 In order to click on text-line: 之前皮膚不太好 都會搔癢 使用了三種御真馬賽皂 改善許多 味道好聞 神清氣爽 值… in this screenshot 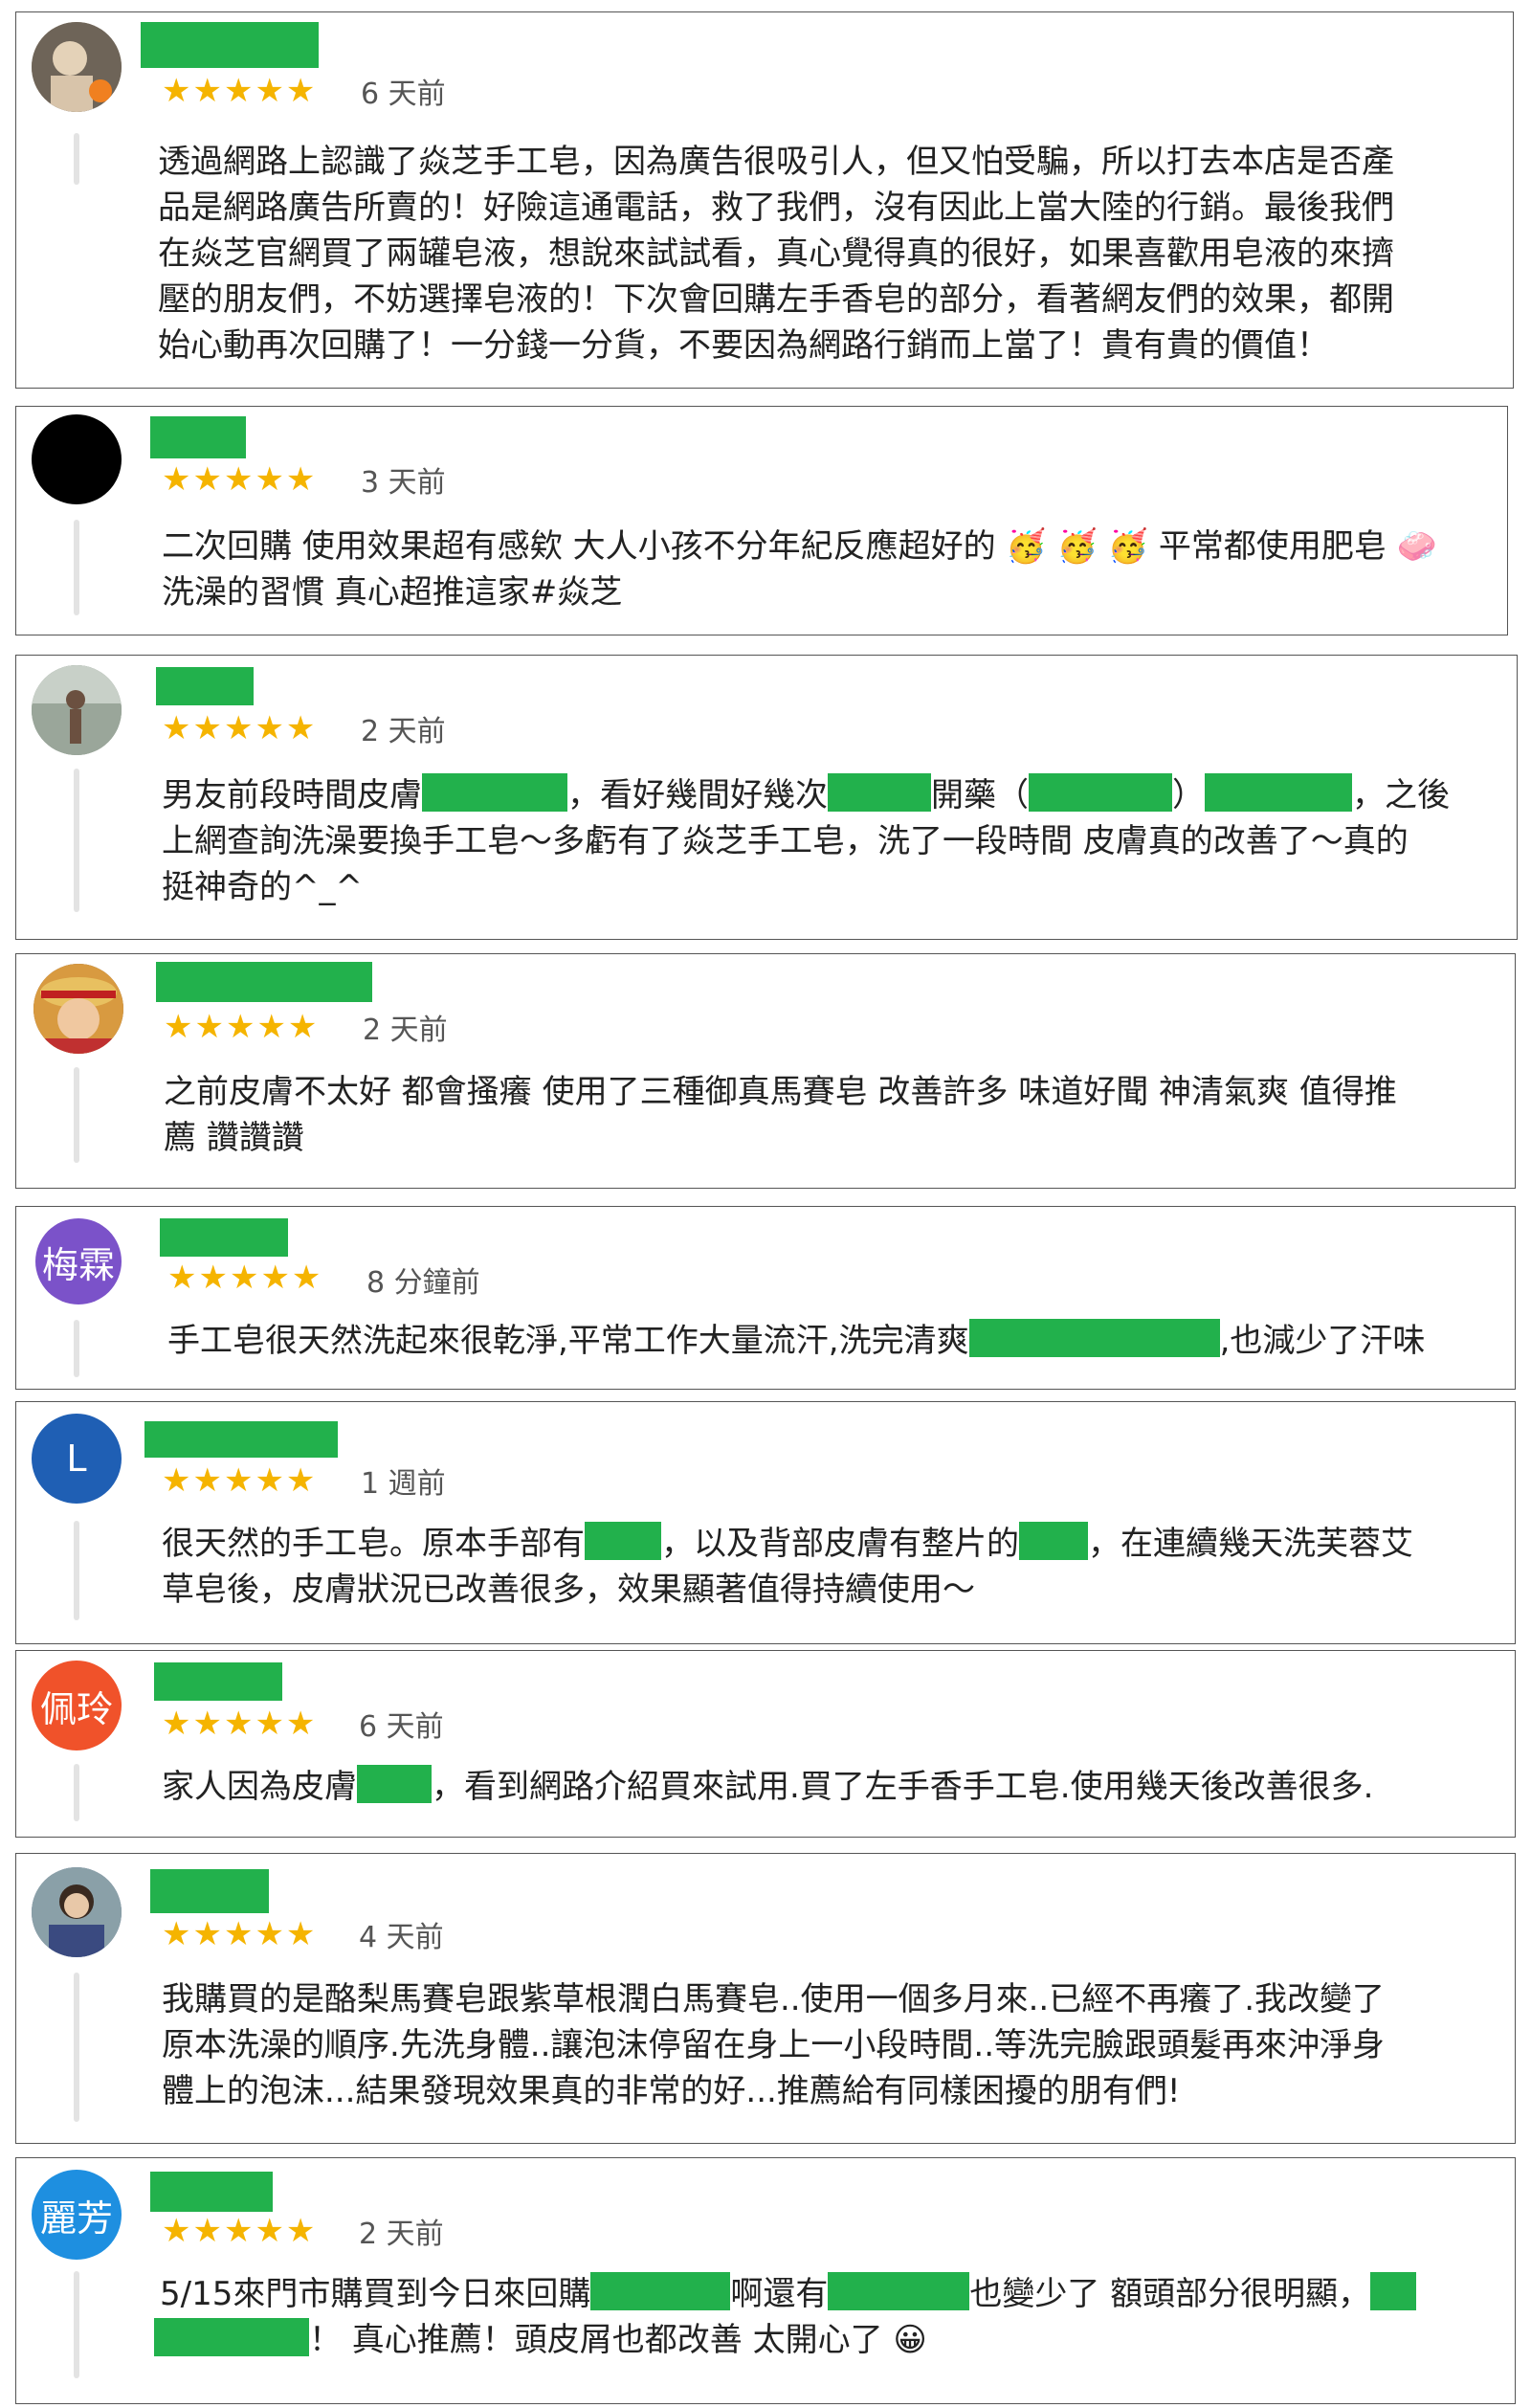, I will do `click(781, 1092)`.